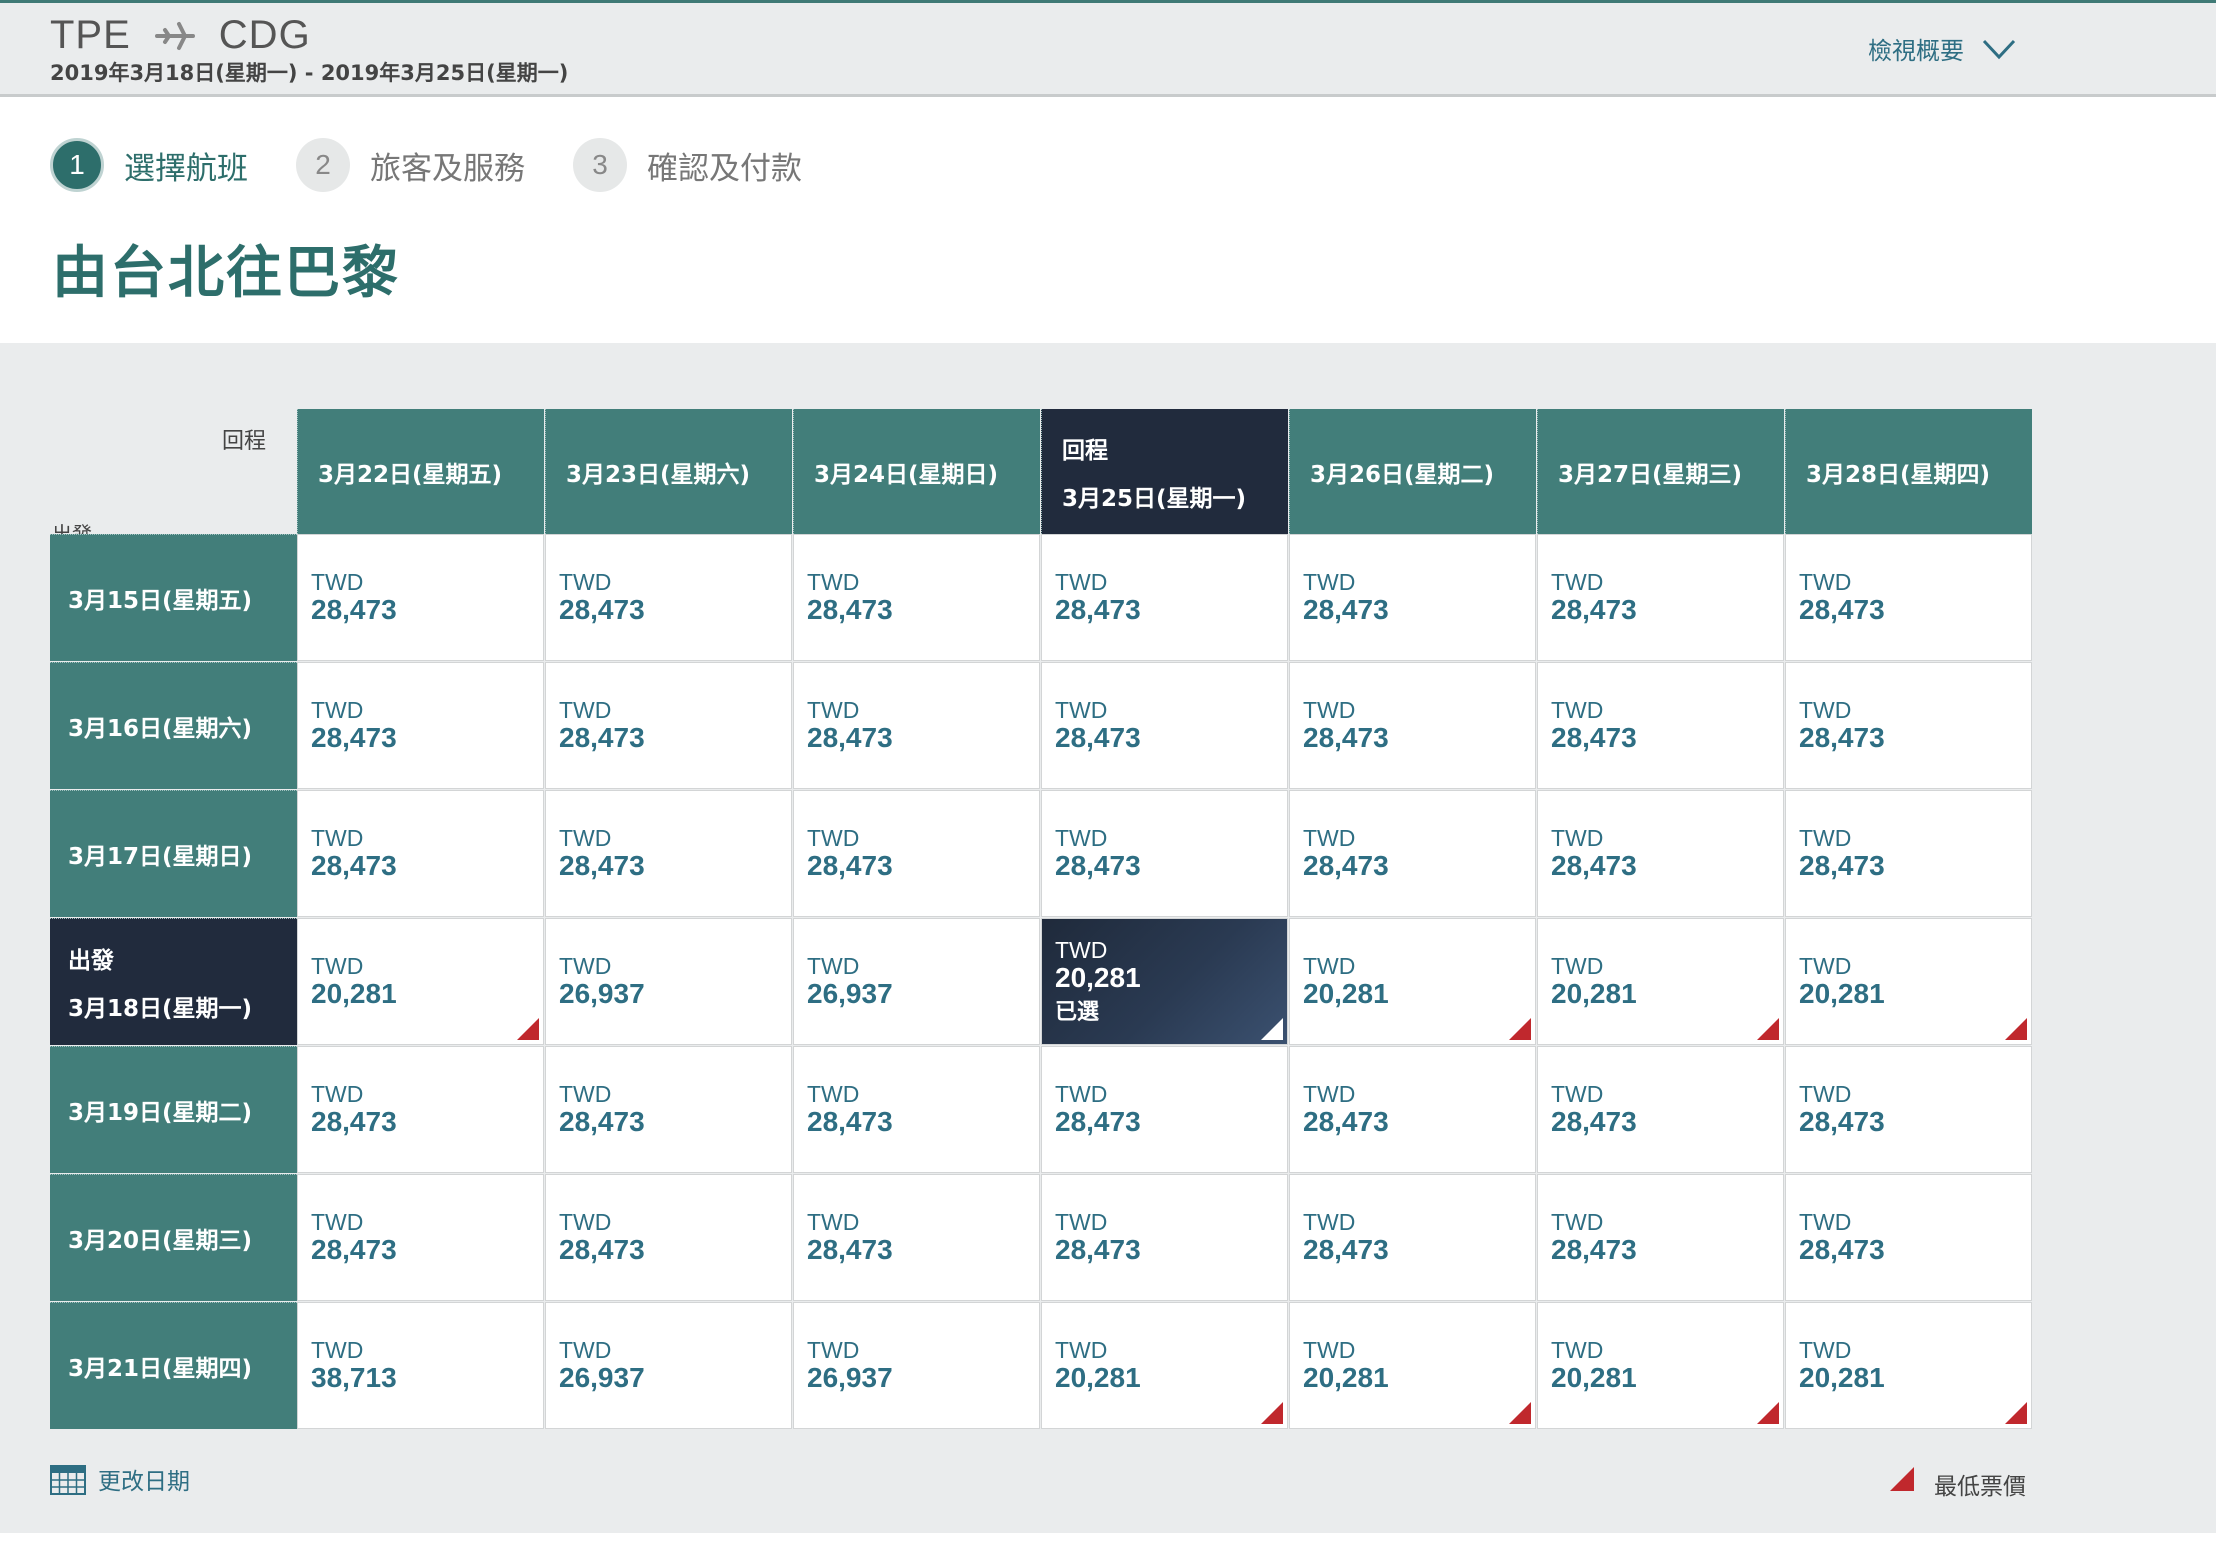 The width and height of the screenshot is (2216, 1550). Describe the element at coordinates (1594, 1377) in the screenshot. I see `fare-amount: 20,281` at that location.